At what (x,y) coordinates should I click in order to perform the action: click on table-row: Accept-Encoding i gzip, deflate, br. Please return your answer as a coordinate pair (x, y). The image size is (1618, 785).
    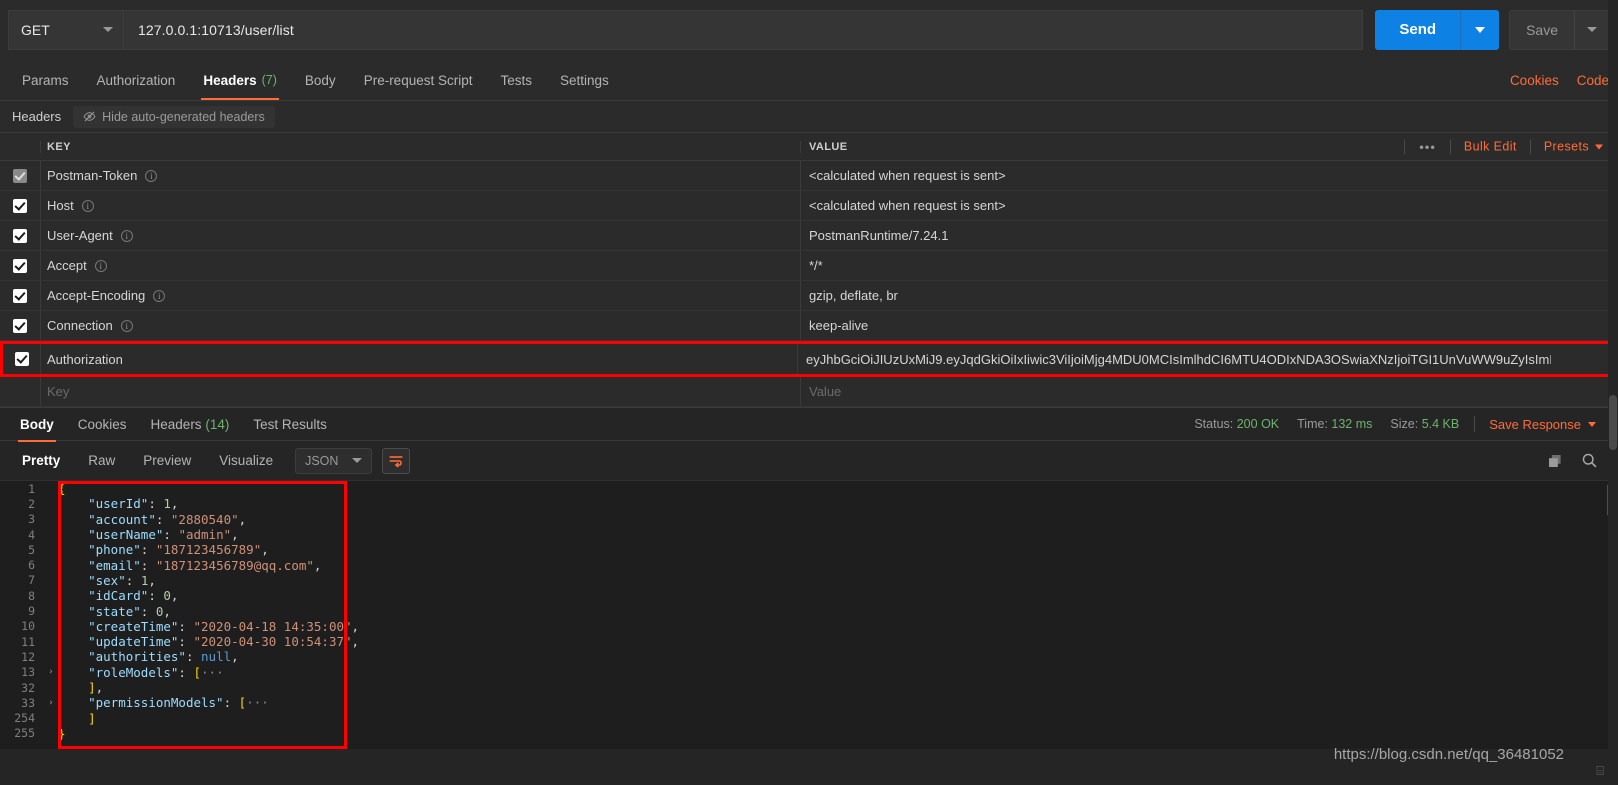
    Looking at the image, I should click on (809, 296).